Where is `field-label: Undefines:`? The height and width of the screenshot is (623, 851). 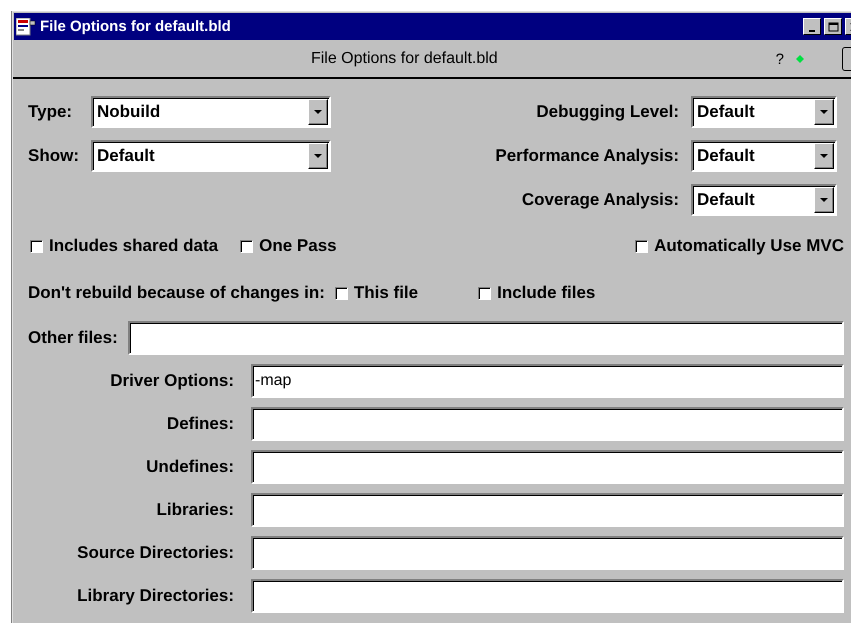 field-label: Undefines: is located at coordinates (189, 467).